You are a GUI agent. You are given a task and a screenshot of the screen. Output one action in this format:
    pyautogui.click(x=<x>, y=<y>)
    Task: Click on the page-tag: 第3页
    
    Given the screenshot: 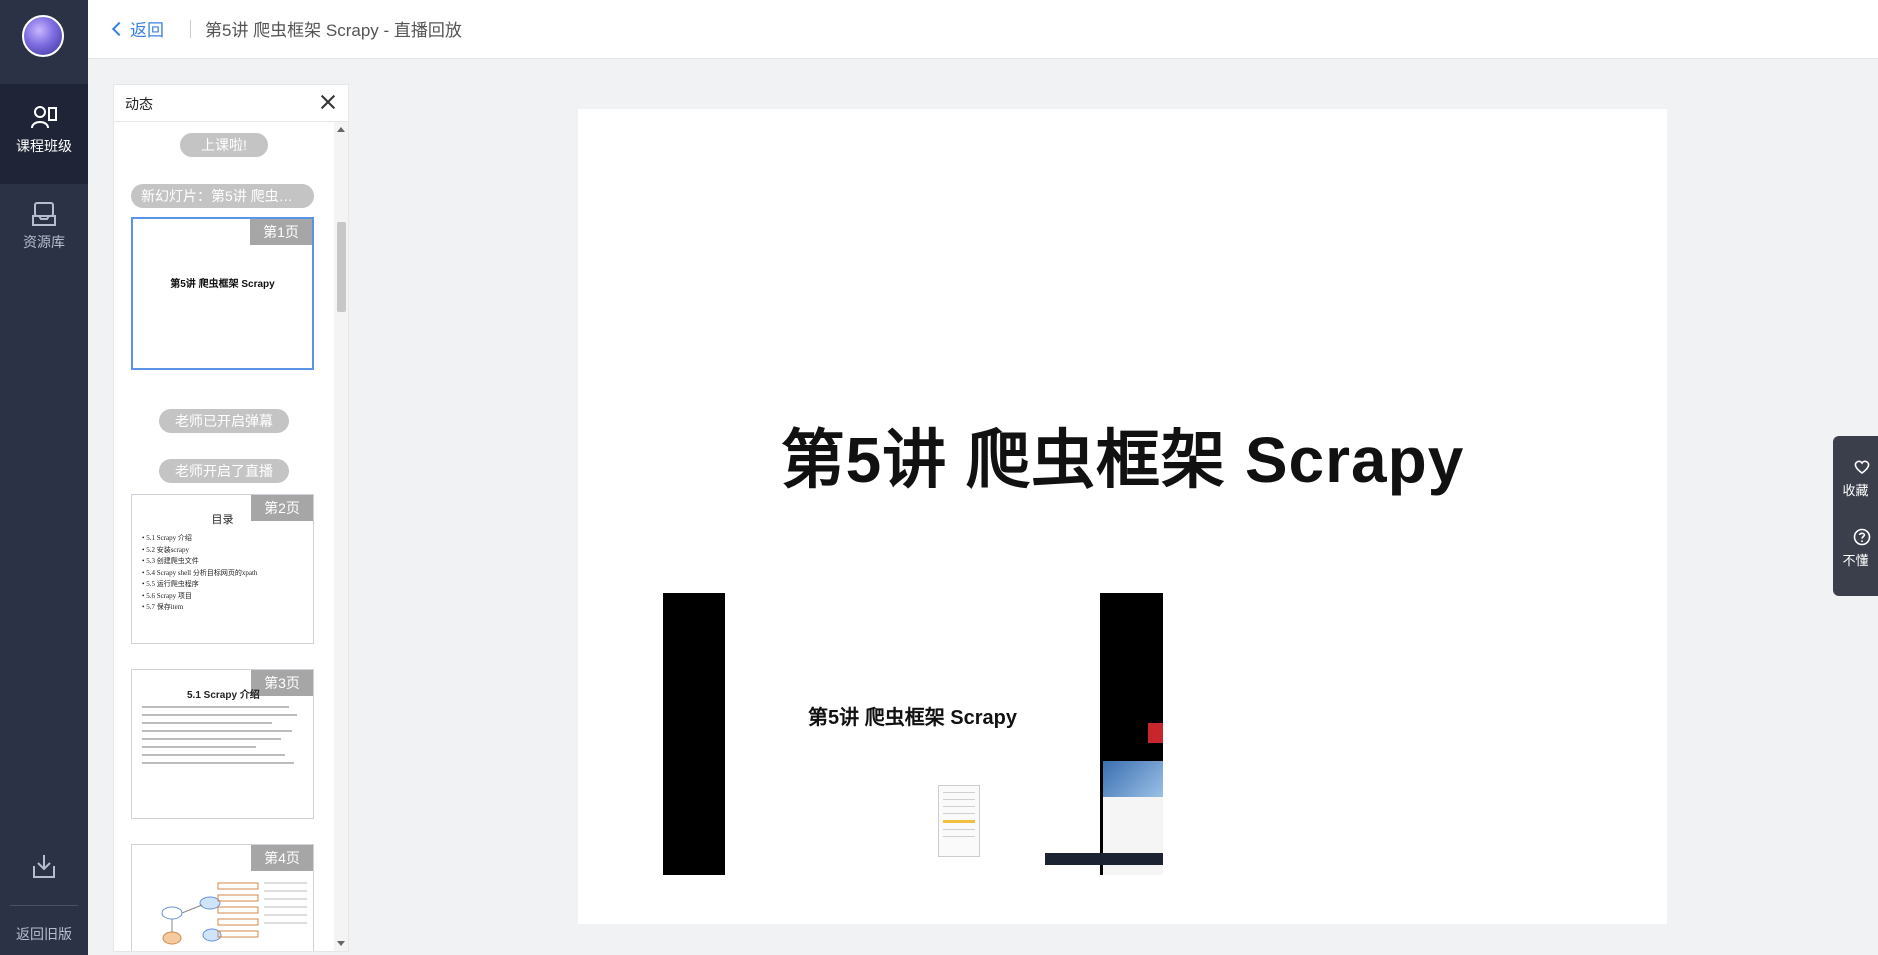 What is the action you would take?
    pyautogui.click(x=282, y=683)
    